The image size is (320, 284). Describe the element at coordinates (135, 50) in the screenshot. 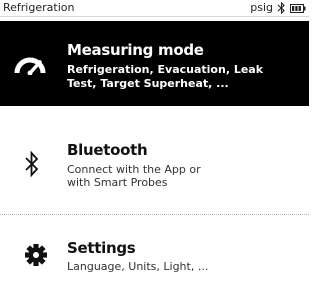

I see `menu-item-title: Measuring mode` at that location.